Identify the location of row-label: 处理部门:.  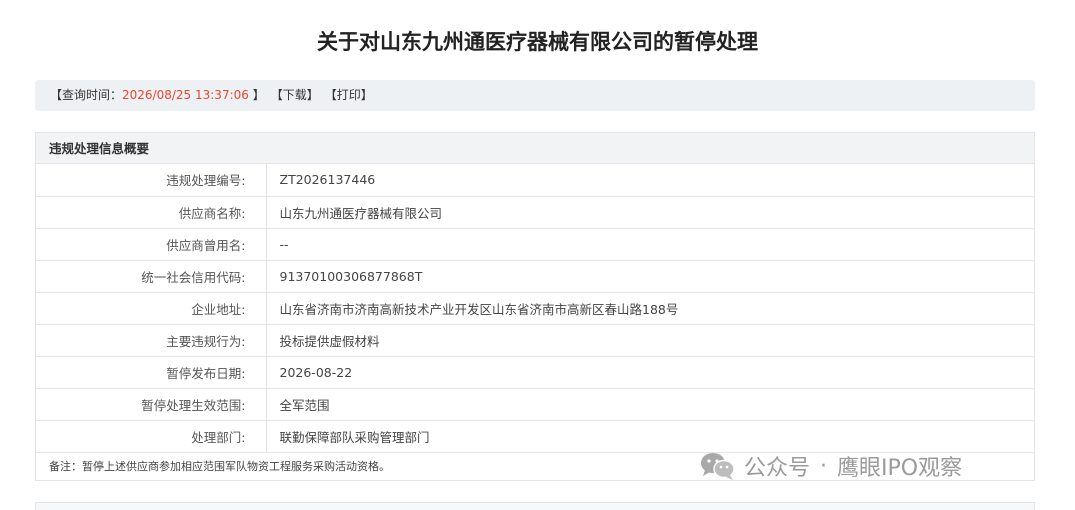
(151, 436).